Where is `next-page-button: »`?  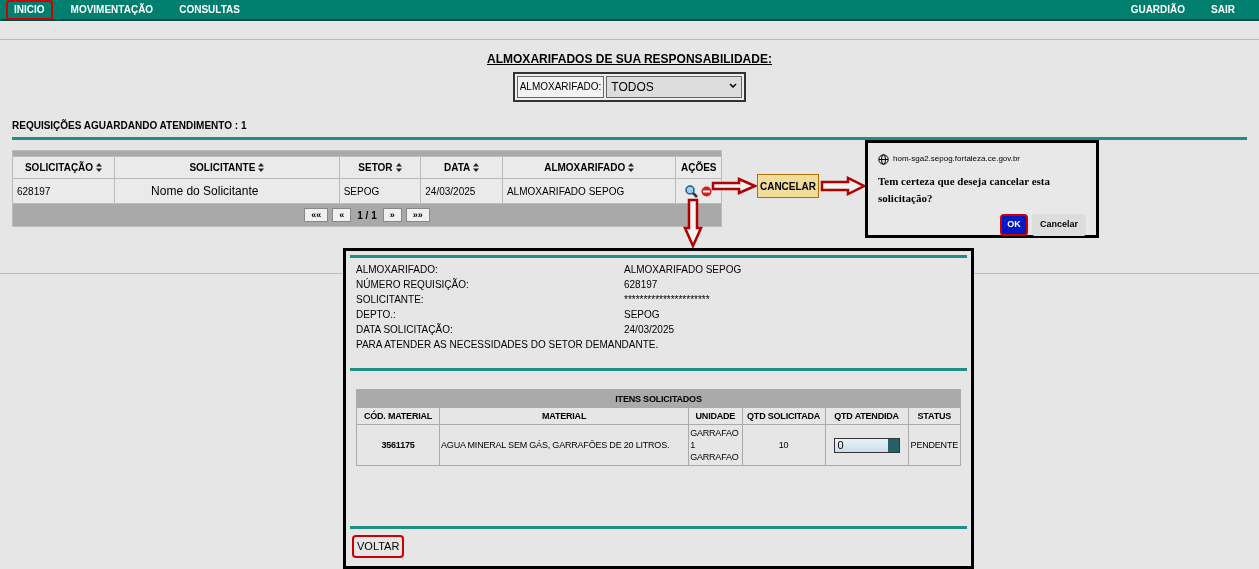
next-page-button: » is located at coordinates (392, 215).